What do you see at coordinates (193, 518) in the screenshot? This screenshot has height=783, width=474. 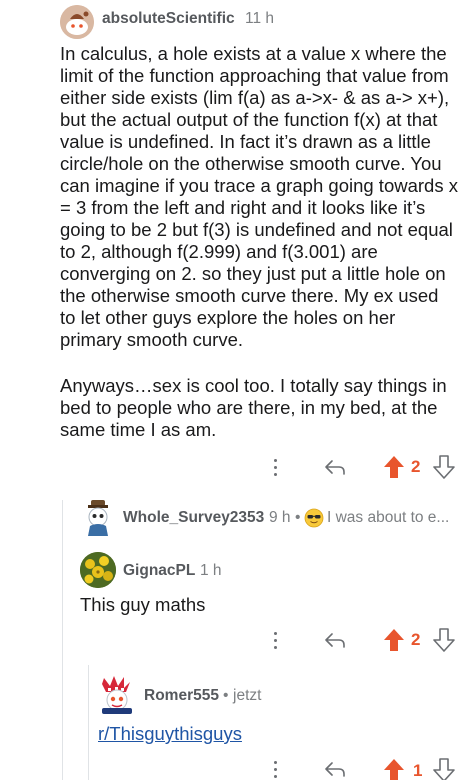 I see `comment-username: Whole_Survey2353` at bounding box center [193, 518].